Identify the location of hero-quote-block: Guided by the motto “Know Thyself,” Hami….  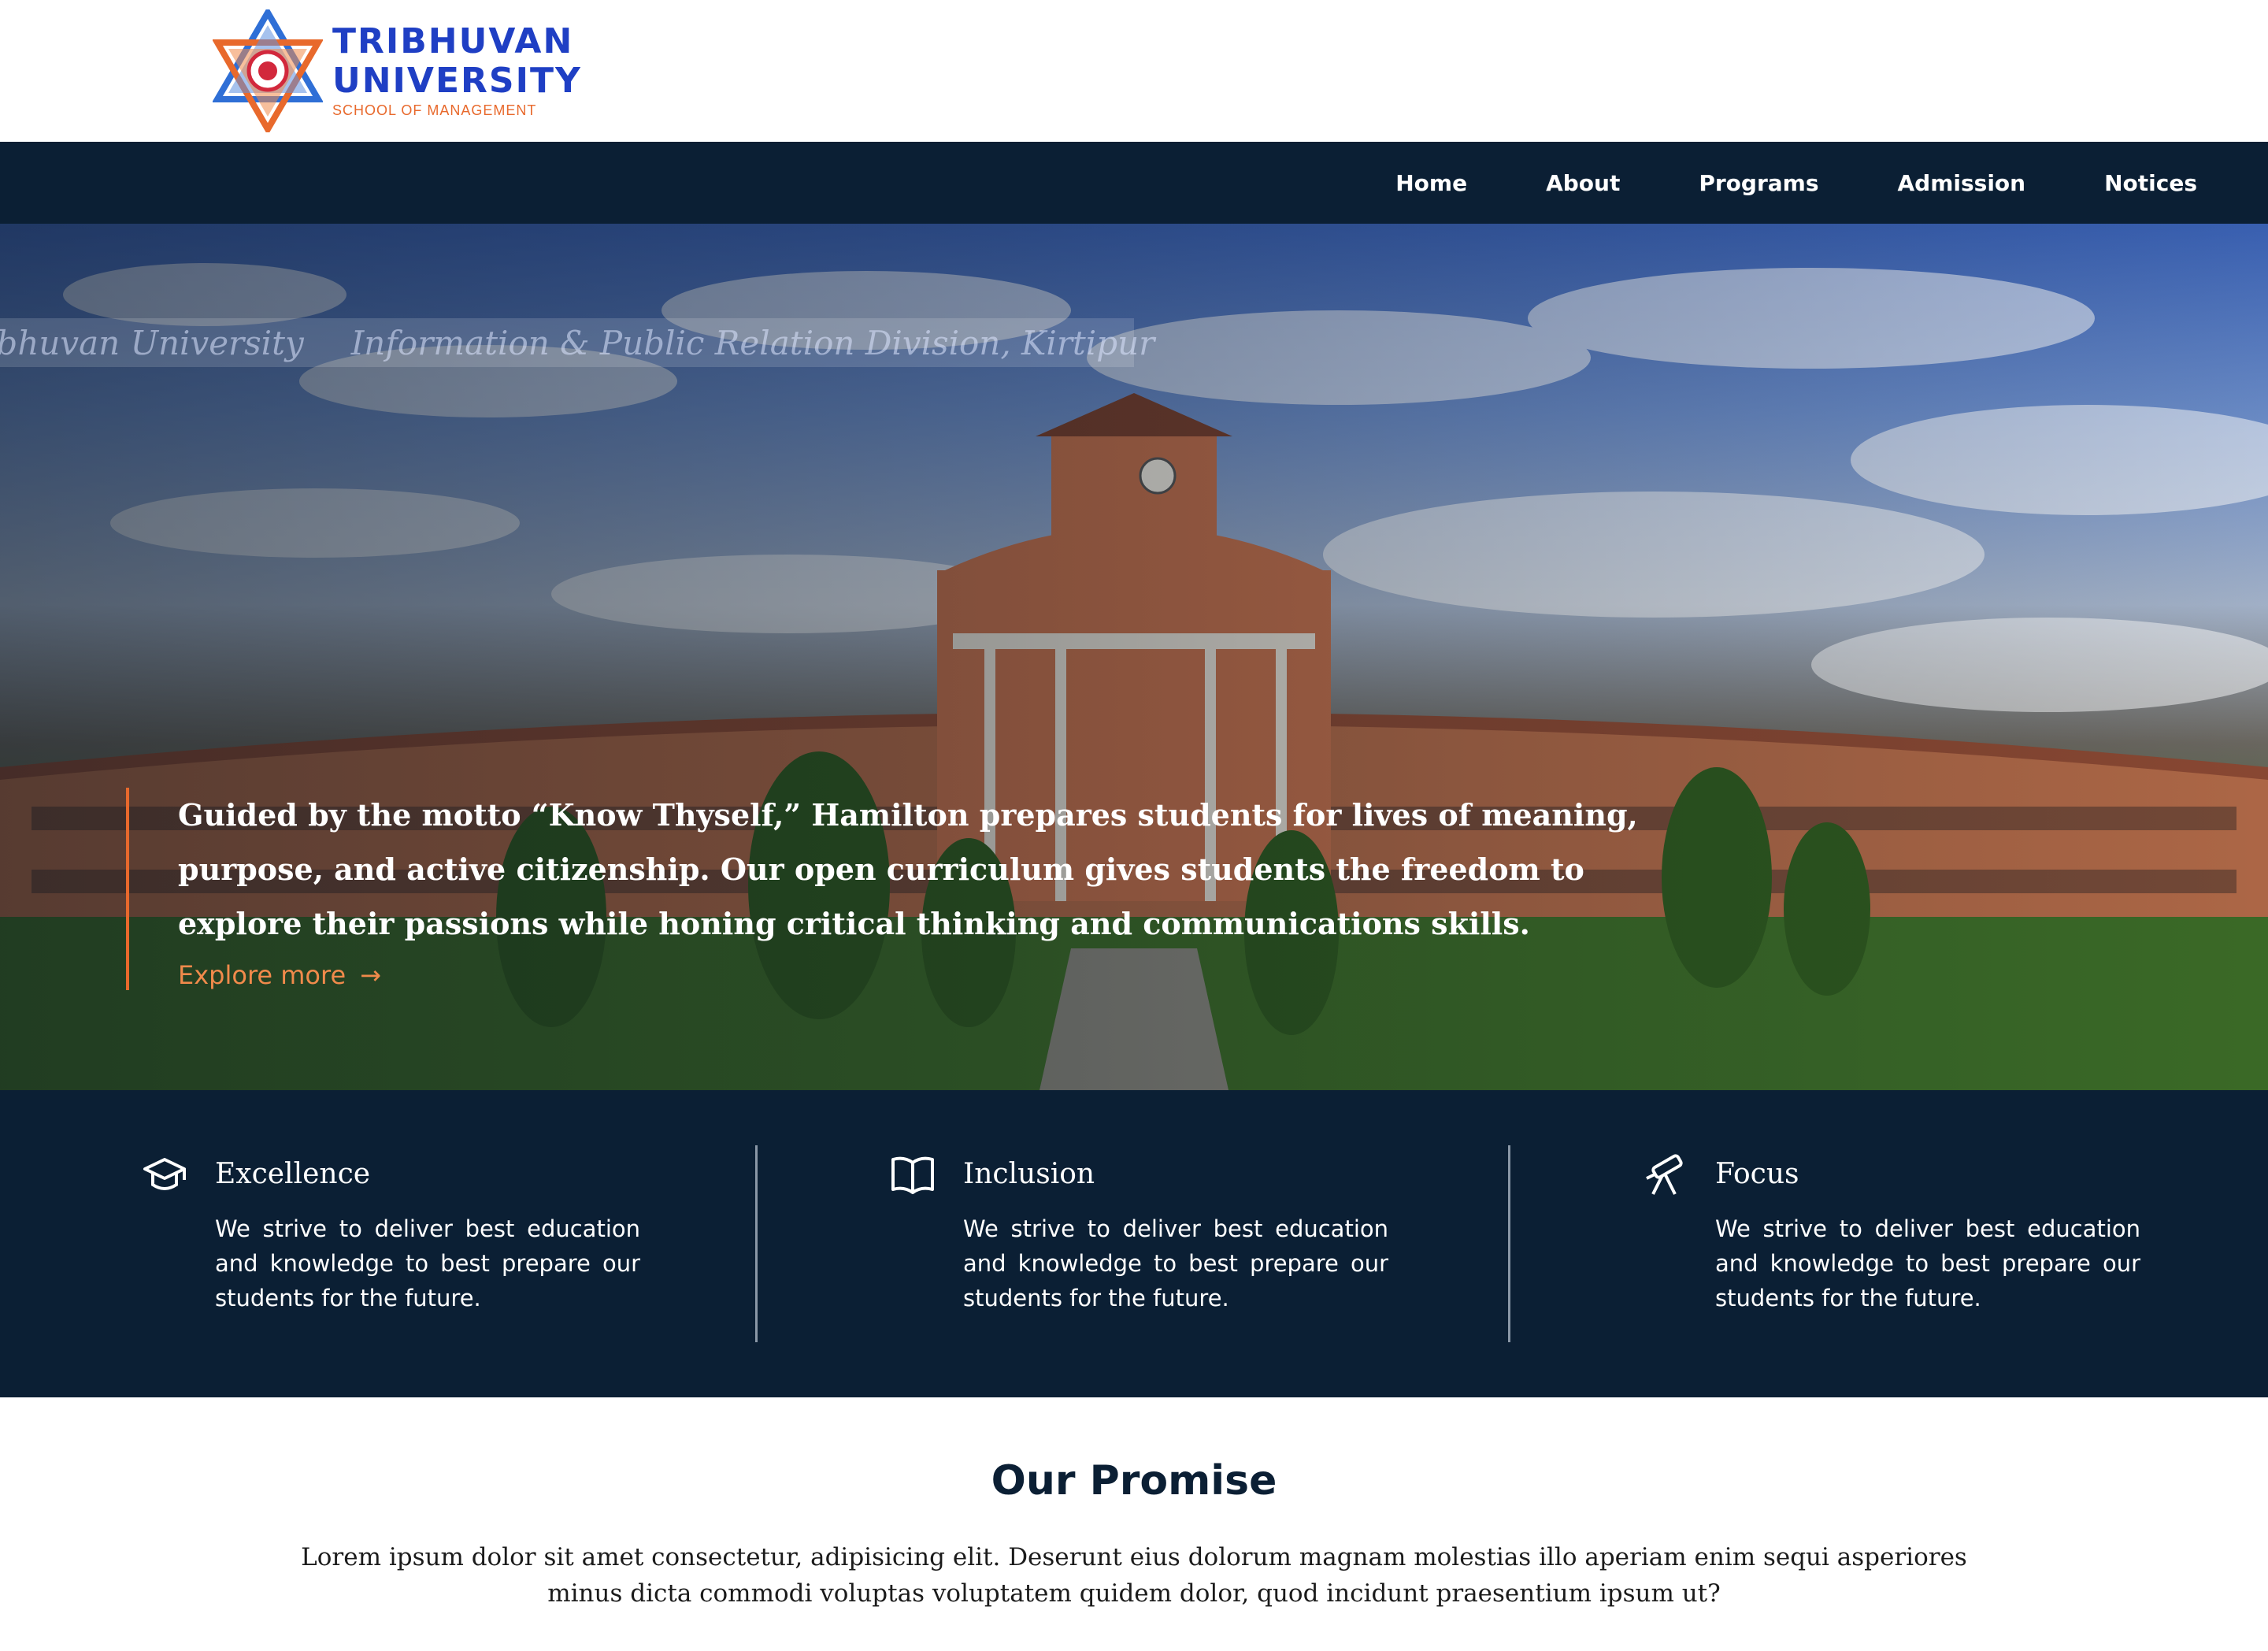
(882, 889).